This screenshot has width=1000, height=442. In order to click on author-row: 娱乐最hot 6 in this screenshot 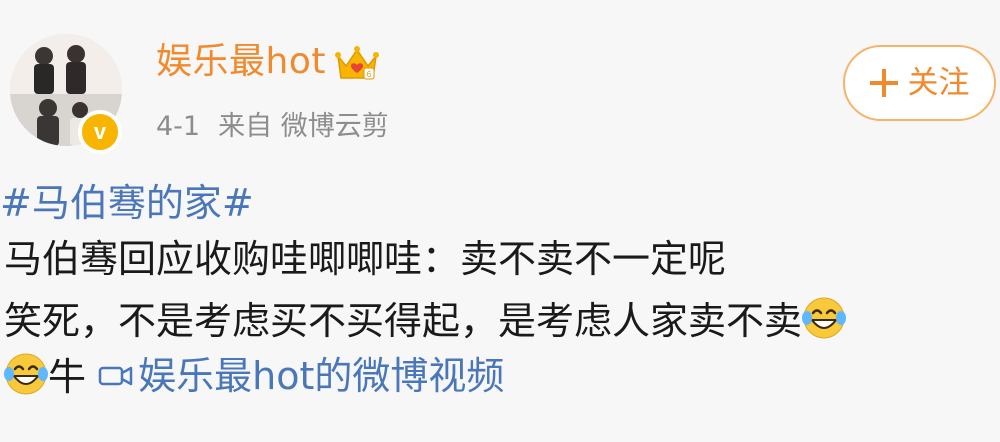, I will do `click(268, 62)`.